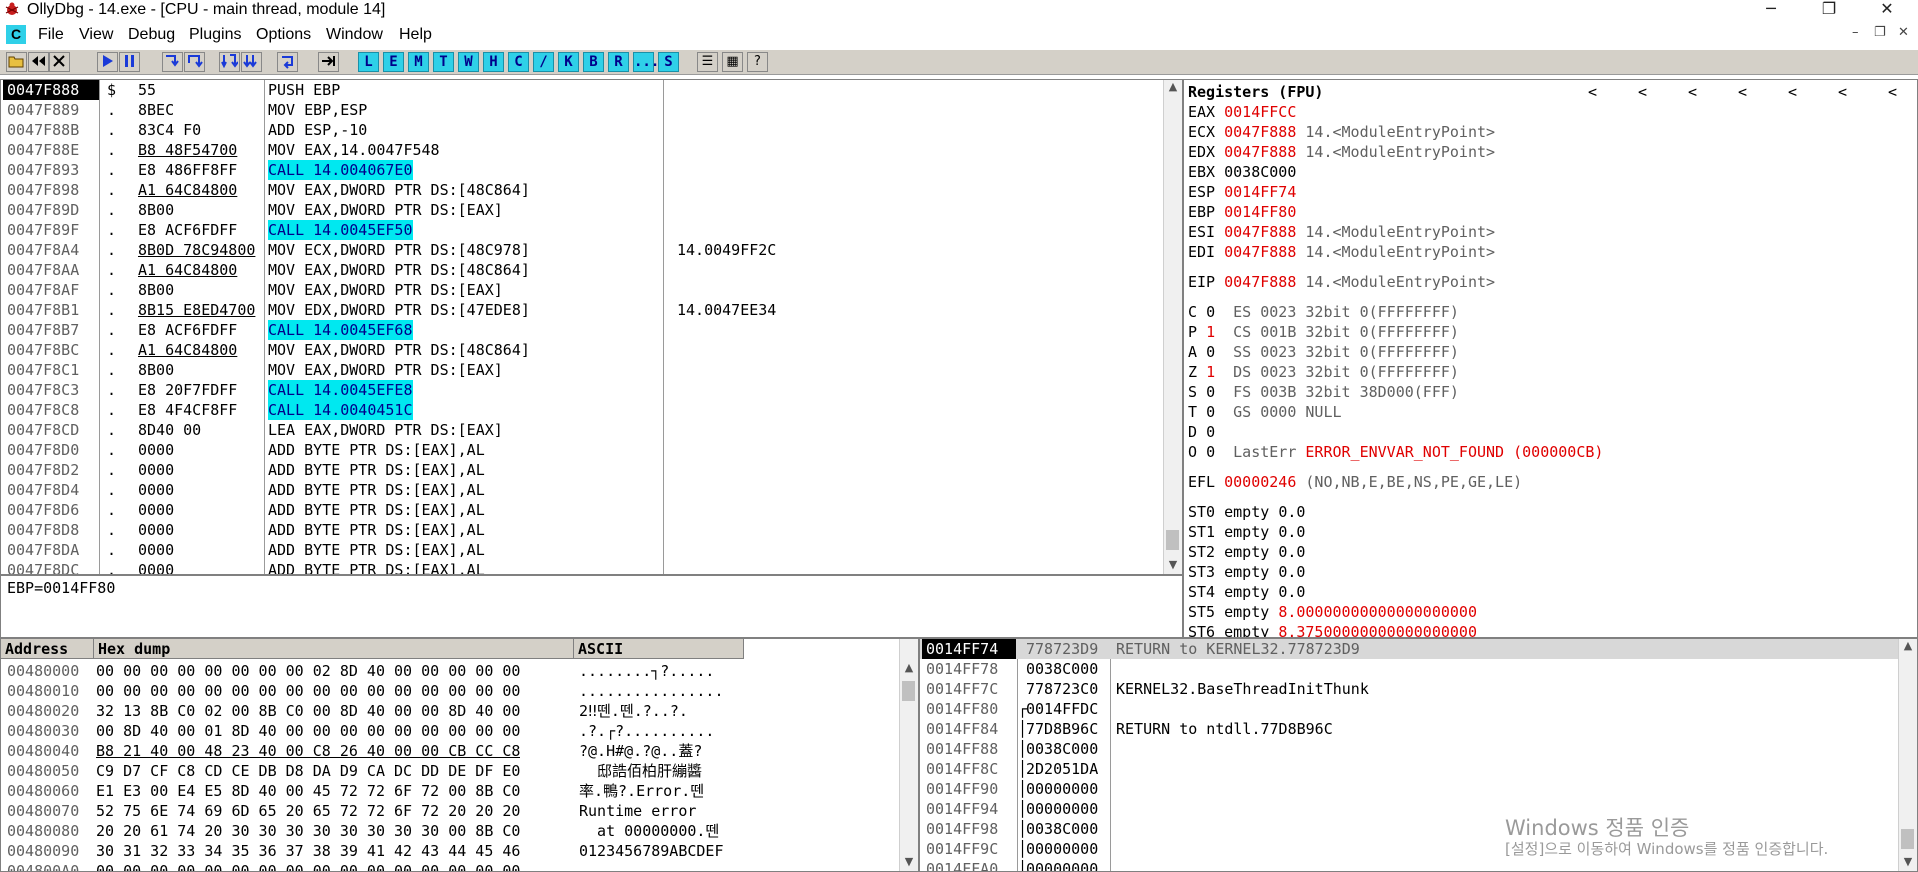  Describe the element at coordinates (51, 90) in the screenshot. I see `disasm-address: 0047F888` at that location.